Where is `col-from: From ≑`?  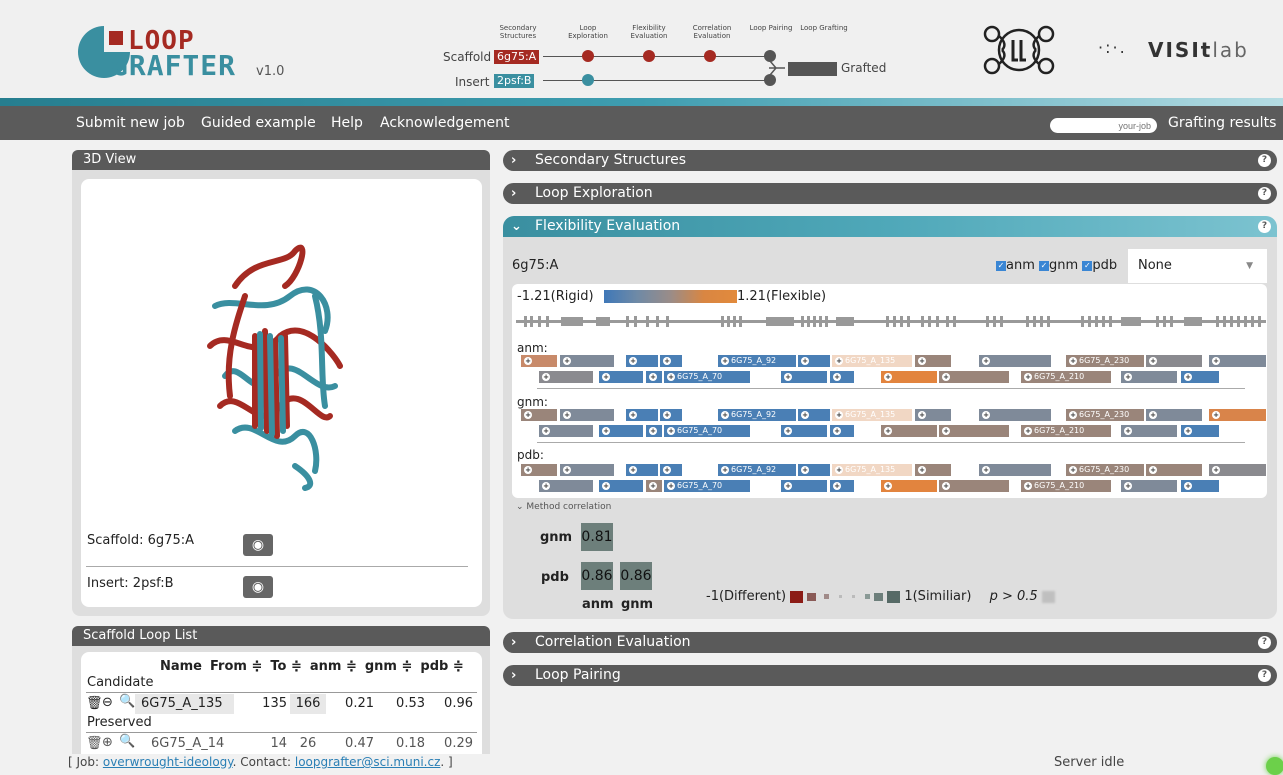
col-from: From ≑ is located at coordinates (236, 666).